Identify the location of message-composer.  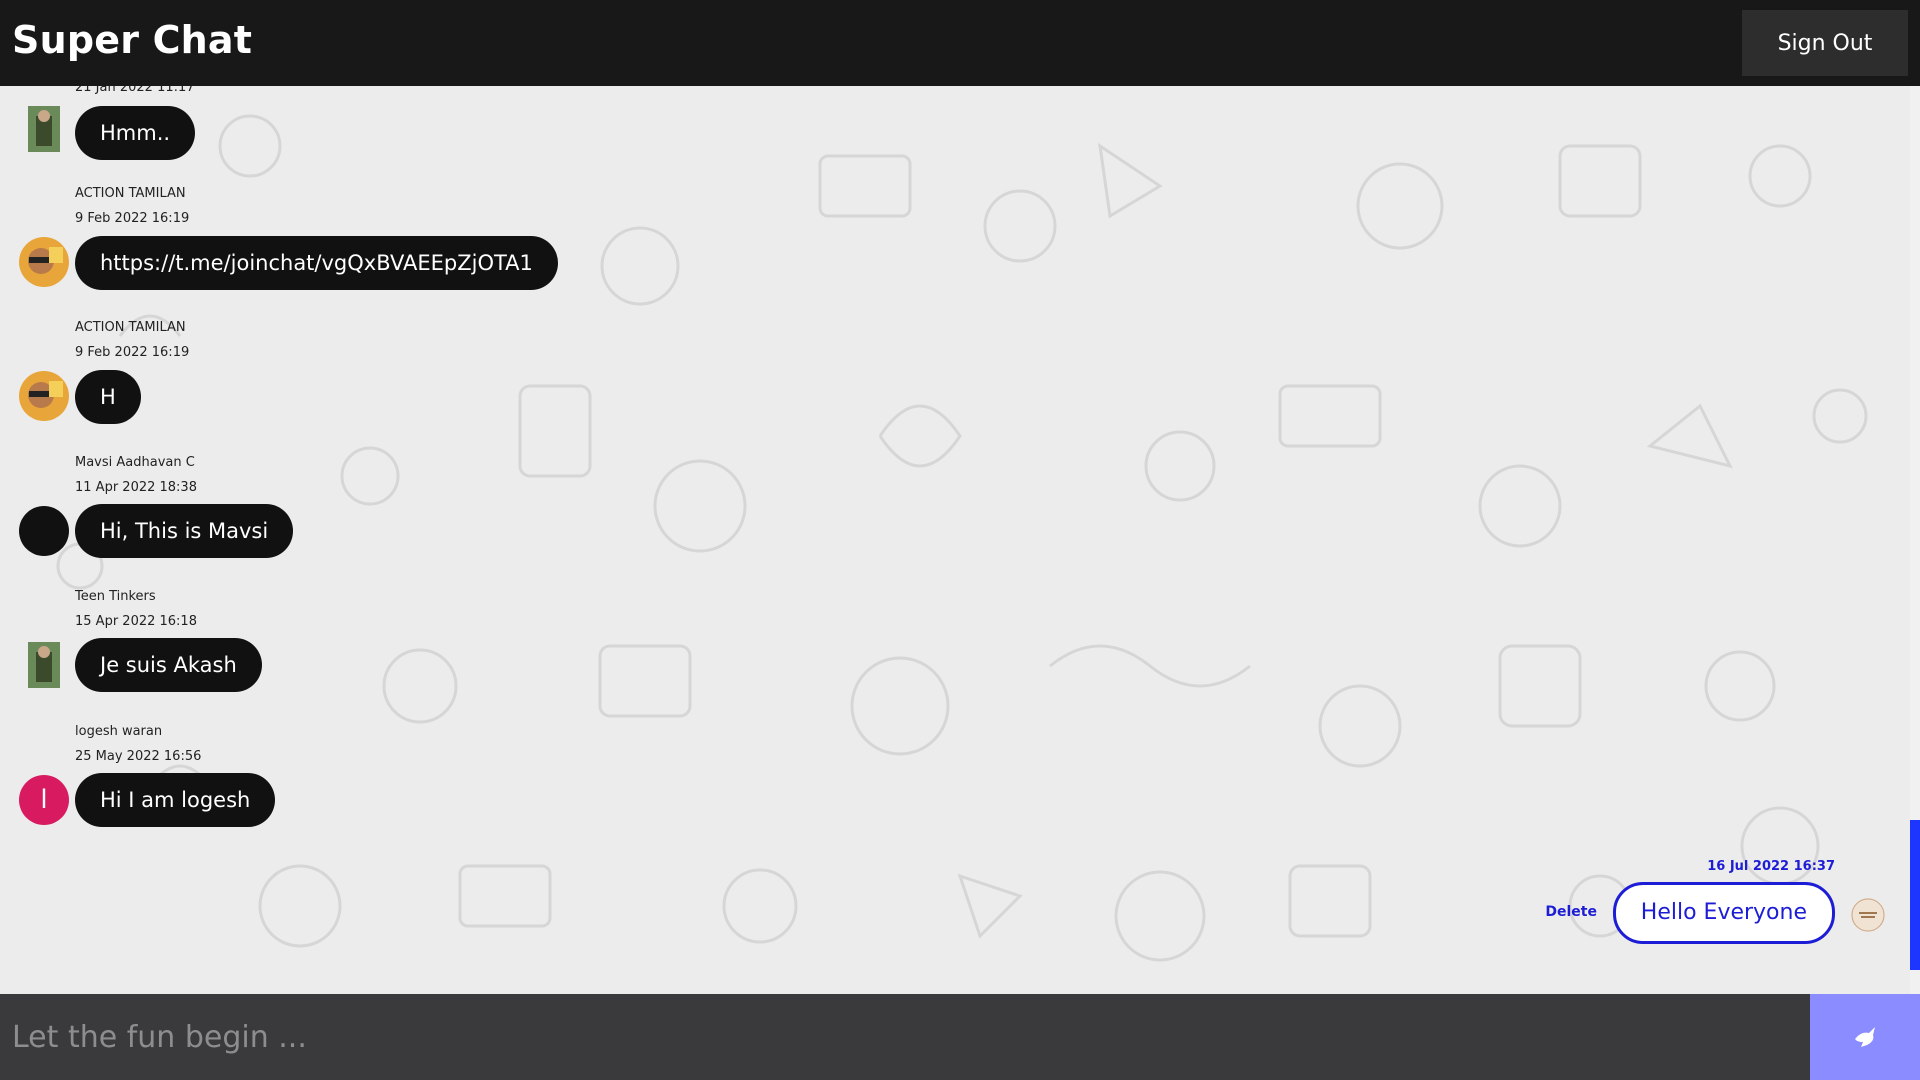
(960, 1037).